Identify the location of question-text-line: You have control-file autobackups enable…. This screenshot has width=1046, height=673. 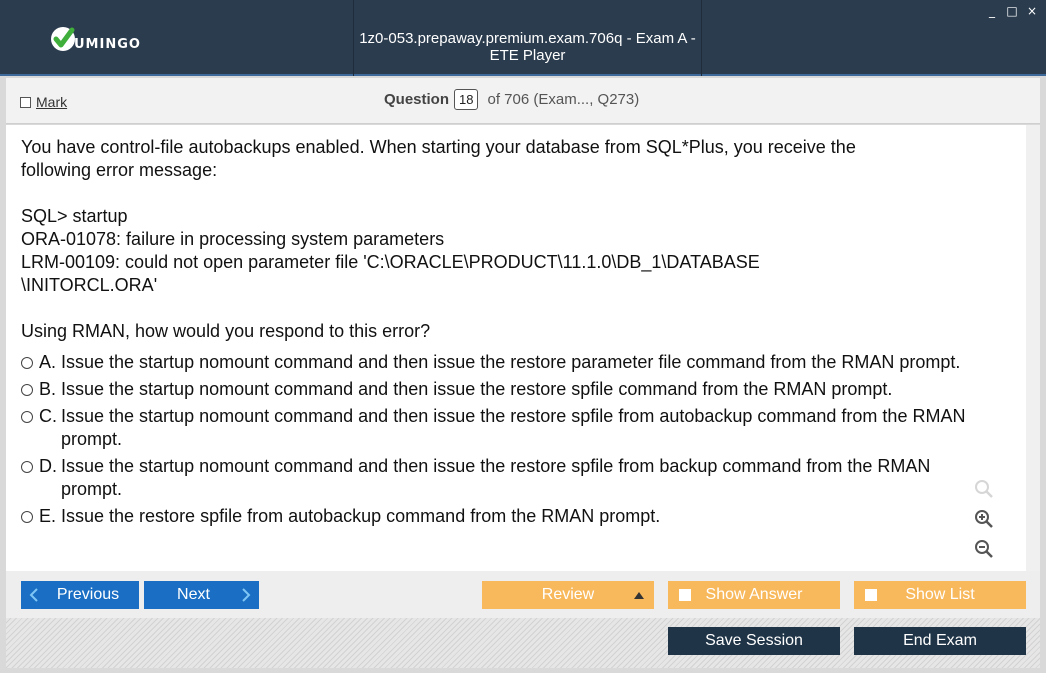
(438, 147).